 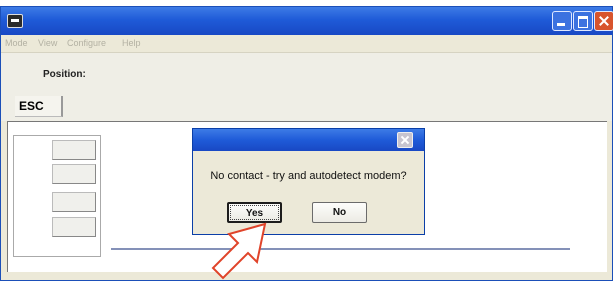 What do you see at coordinates (308, 176) in the screenshot?
I see `dialog-message: No contact - try and autodetect modem?` at bounding box center [308, 176].